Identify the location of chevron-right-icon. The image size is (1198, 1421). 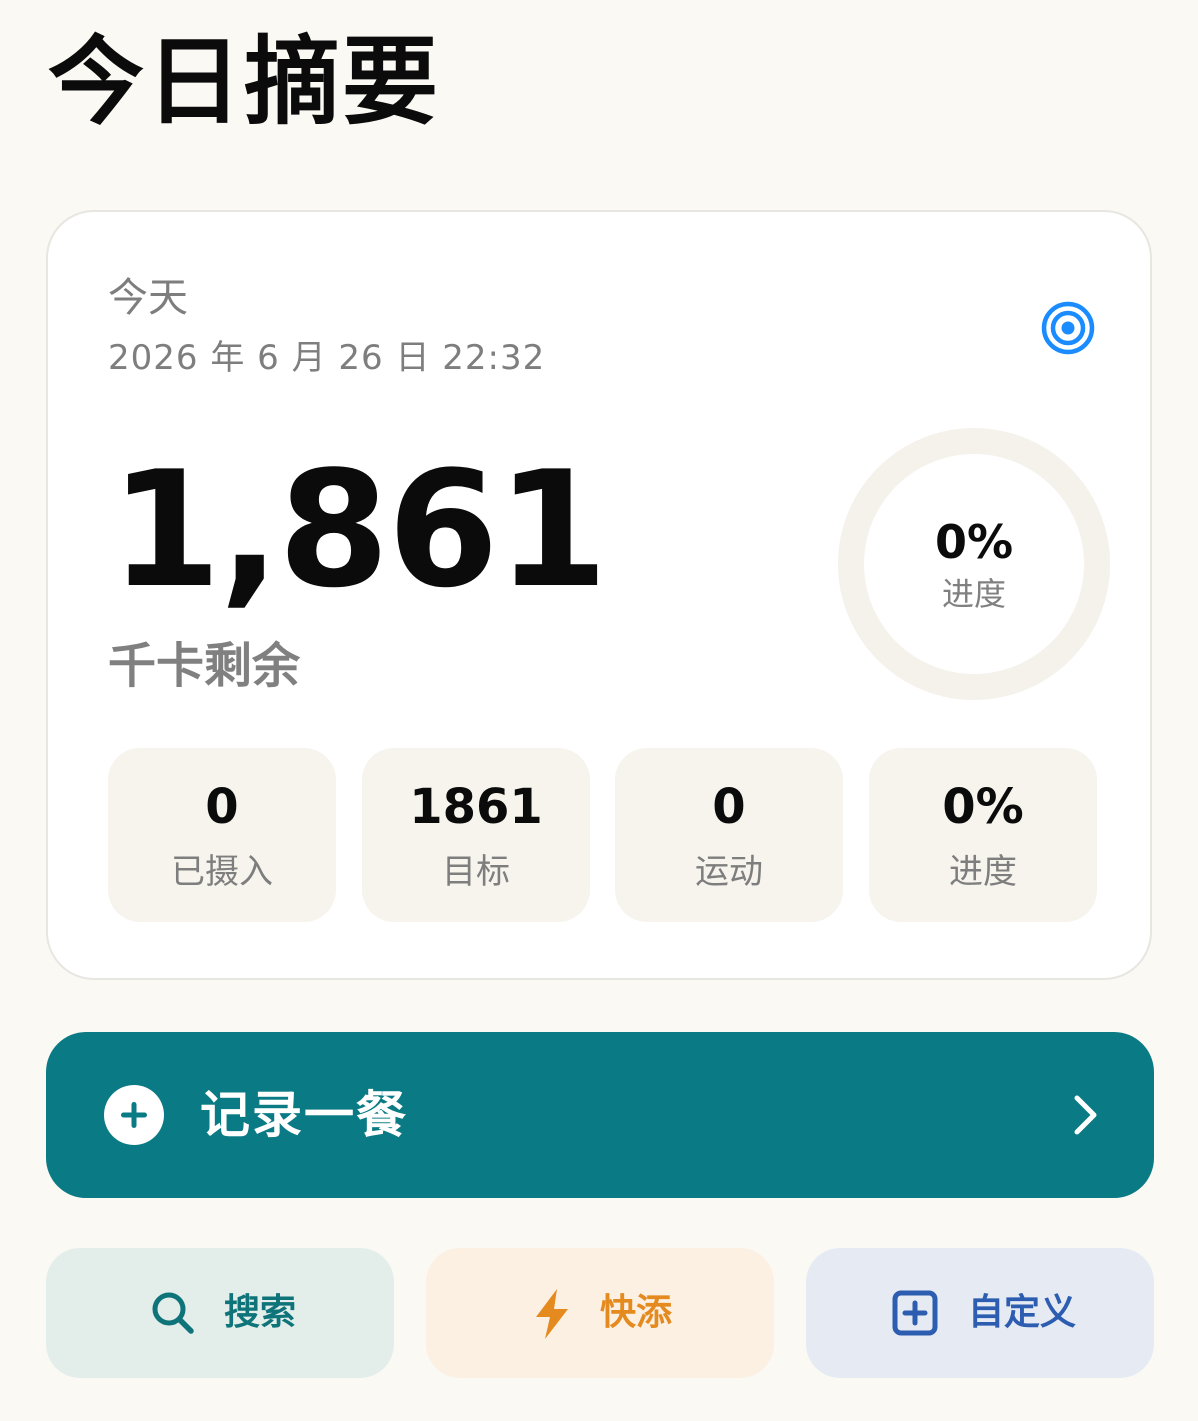
(1085, 1115).